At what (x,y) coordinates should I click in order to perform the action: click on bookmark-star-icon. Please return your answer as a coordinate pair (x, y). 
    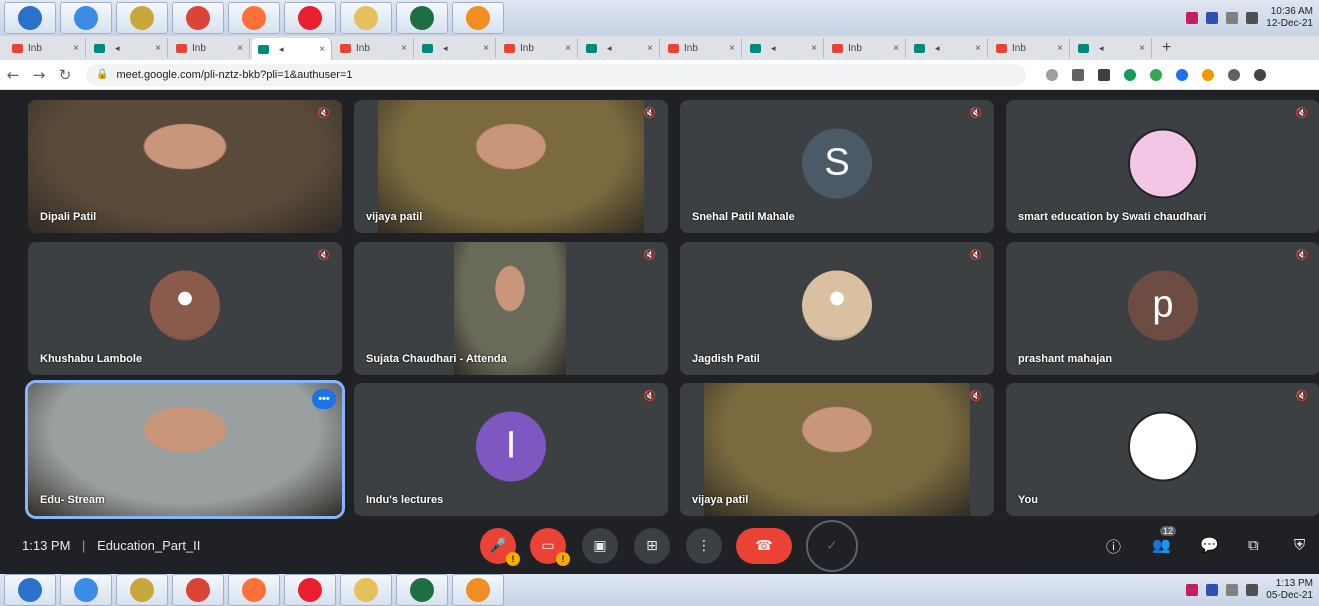
    Looking at the image, I should click on (1078, 74).